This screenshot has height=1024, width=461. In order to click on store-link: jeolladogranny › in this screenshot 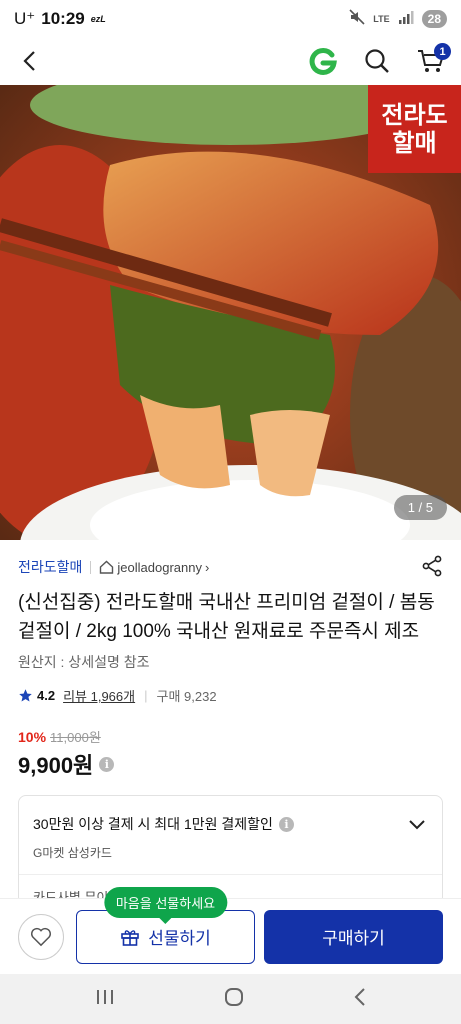, I will do `click(154, 567)`.